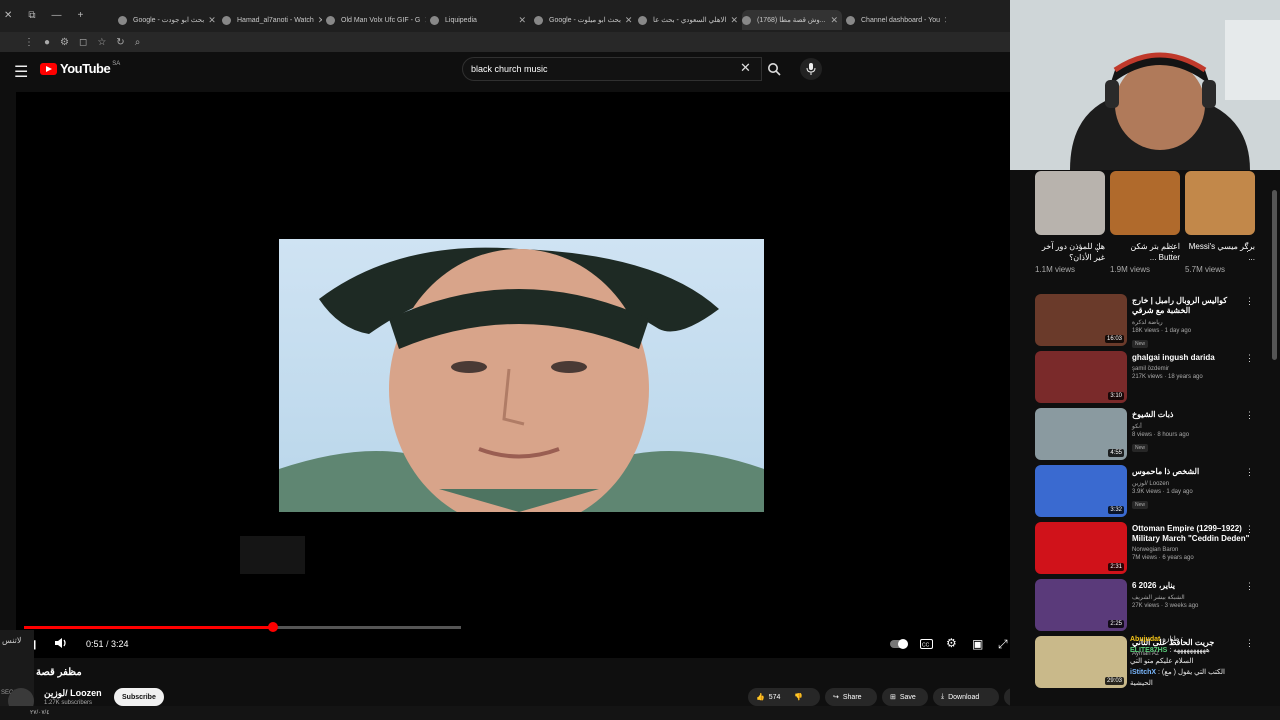 This screenshot has width=1280, height=720. Describe the element at coordinates (1191, 597) in the screenshot. I see `video-channel: الشبكة بيشر الشريف` at that location.